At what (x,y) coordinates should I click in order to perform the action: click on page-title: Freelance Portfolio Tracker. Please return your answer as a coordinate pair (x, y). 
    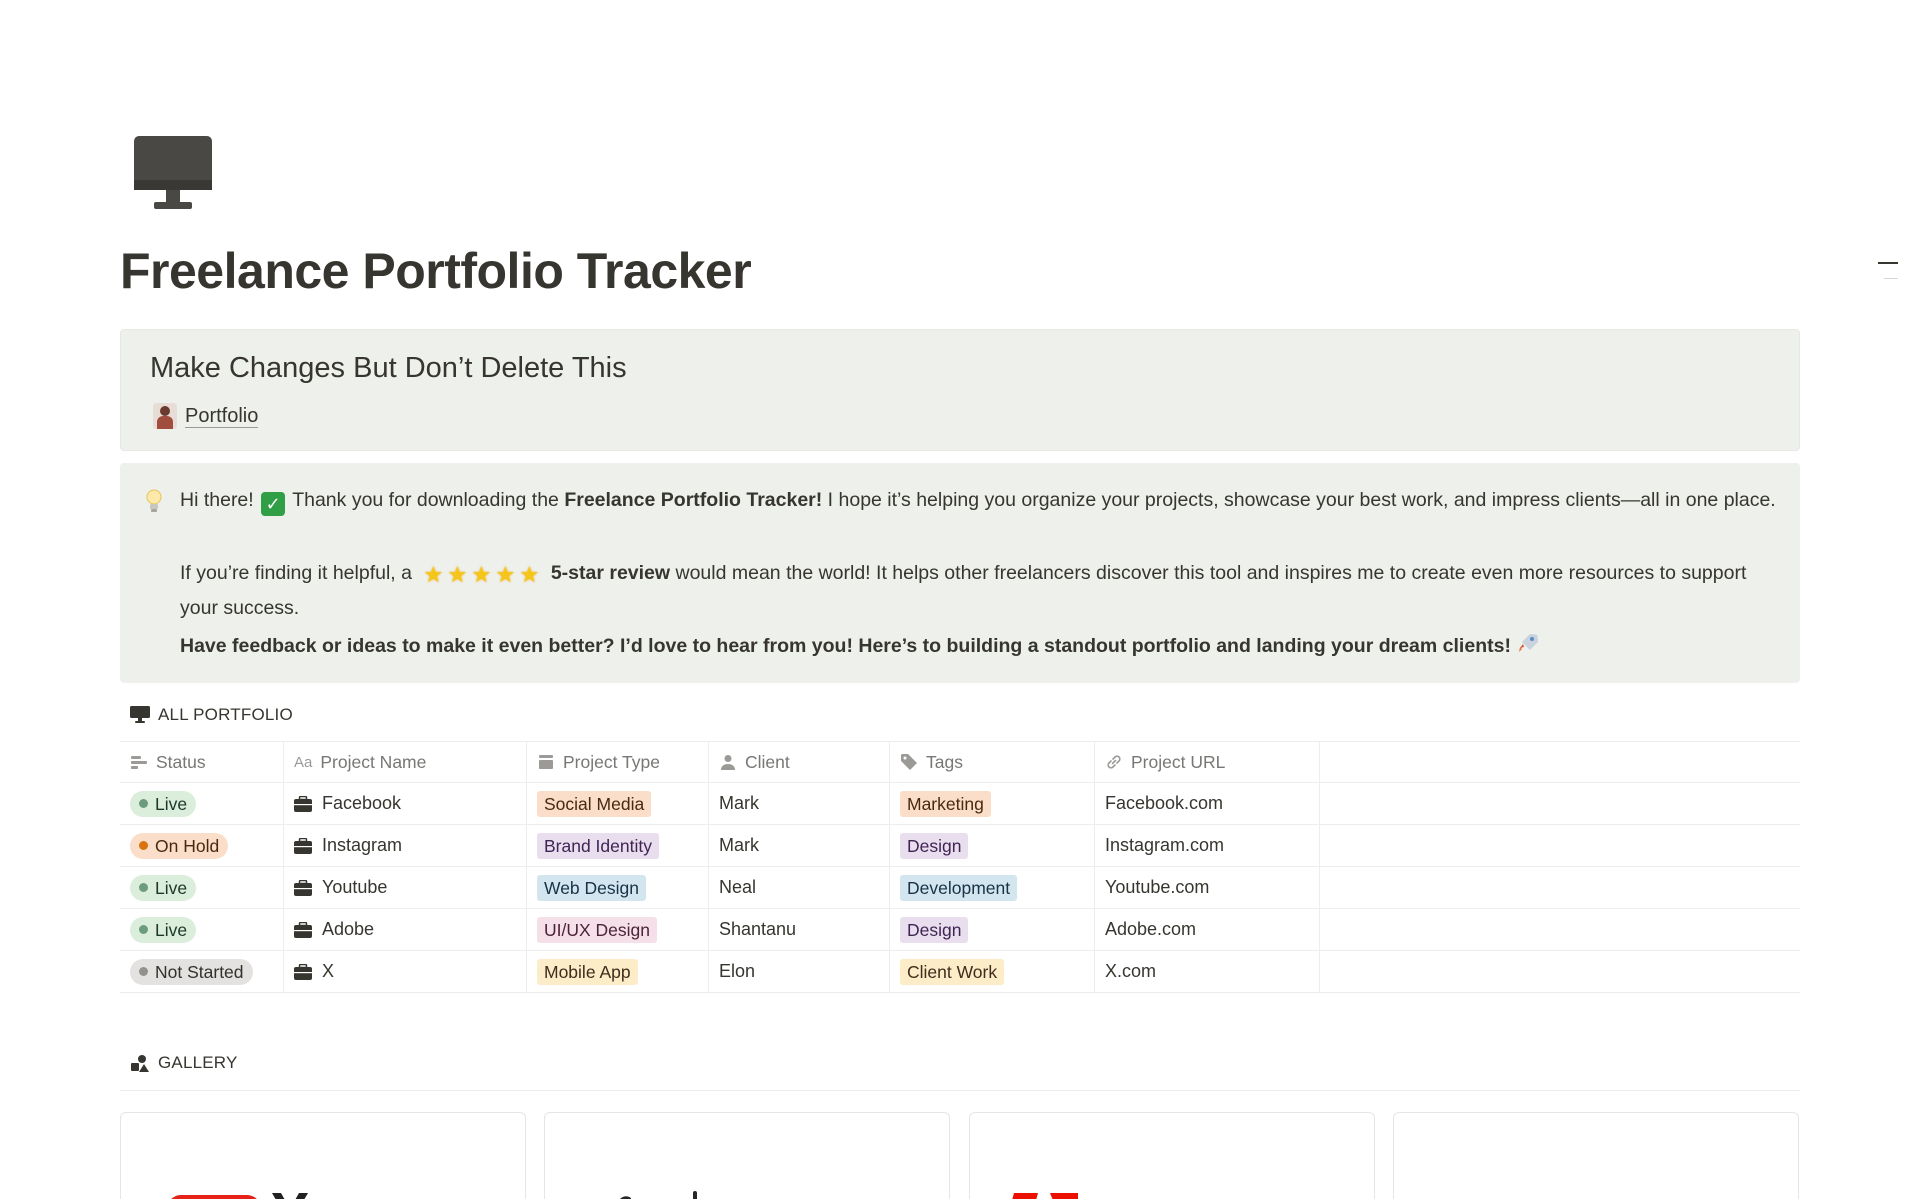
    Looking at the image, I should click on (436, 271).